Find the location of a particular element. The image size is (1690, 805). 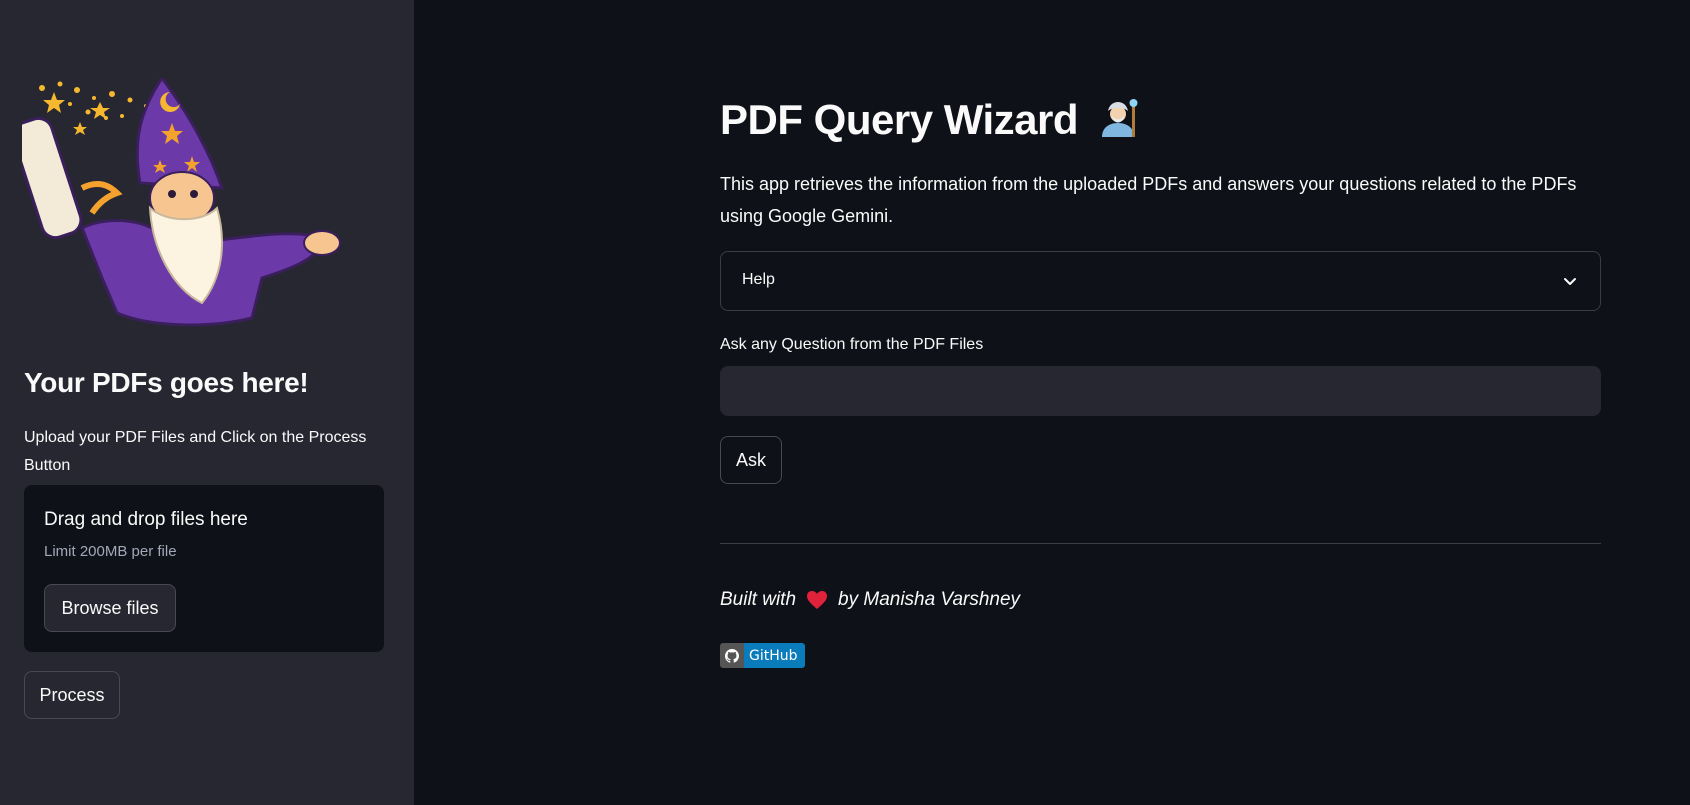

footer-credit: Built with by Manisha Varshney is located at coordinates (870, 600).